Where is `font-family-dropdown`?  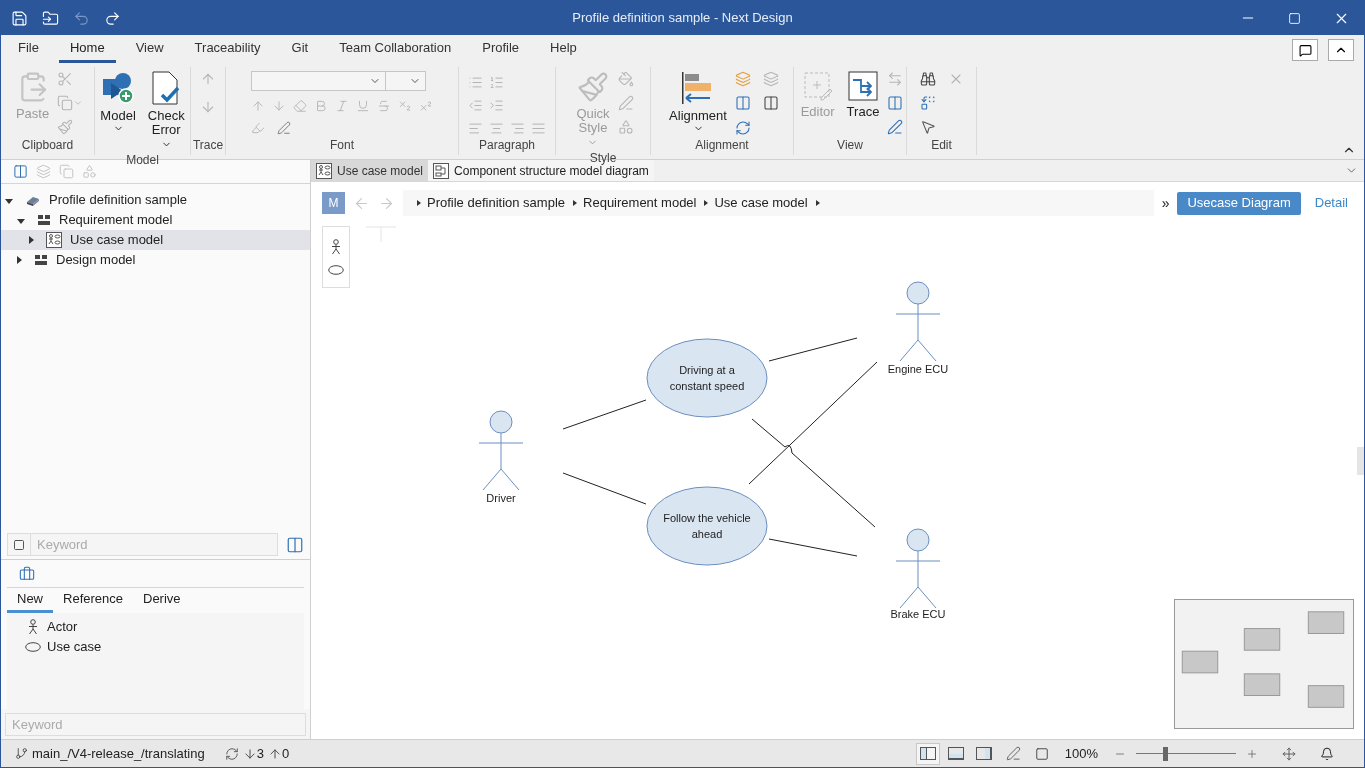 font-family-dropdown is located at coordinates (318, 81).